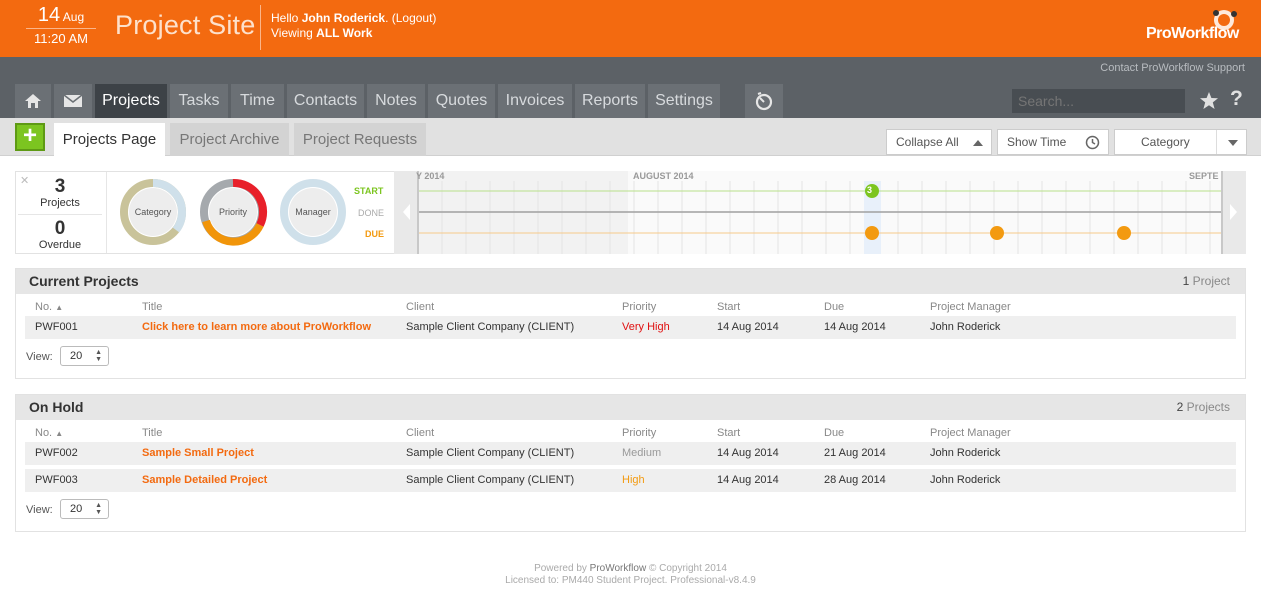  Describe the element at coordinates (325, 101) in the screenshot. I see `tab-contacts: Contacts` at that location.